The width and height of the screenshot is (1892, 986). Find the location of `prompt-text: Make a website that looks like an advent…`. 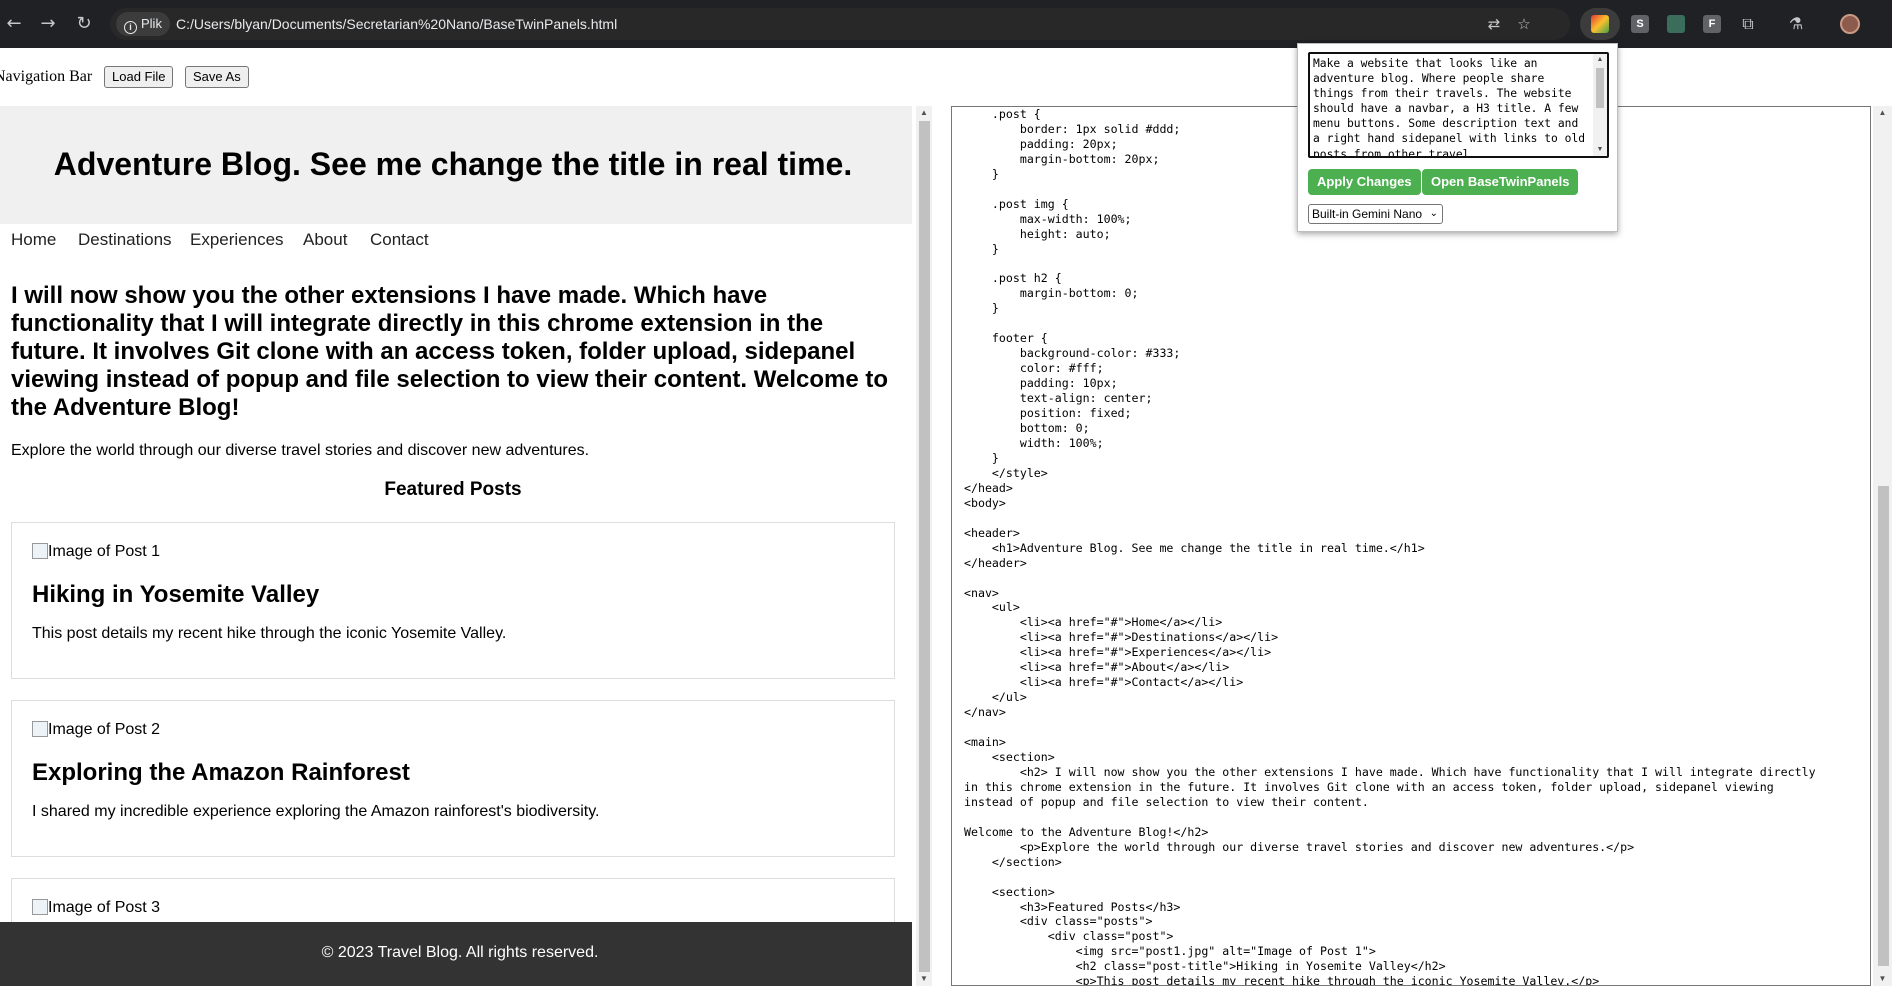

prompt-text: Make a website that looks like an advent… is located at coordinates (1452, 106).